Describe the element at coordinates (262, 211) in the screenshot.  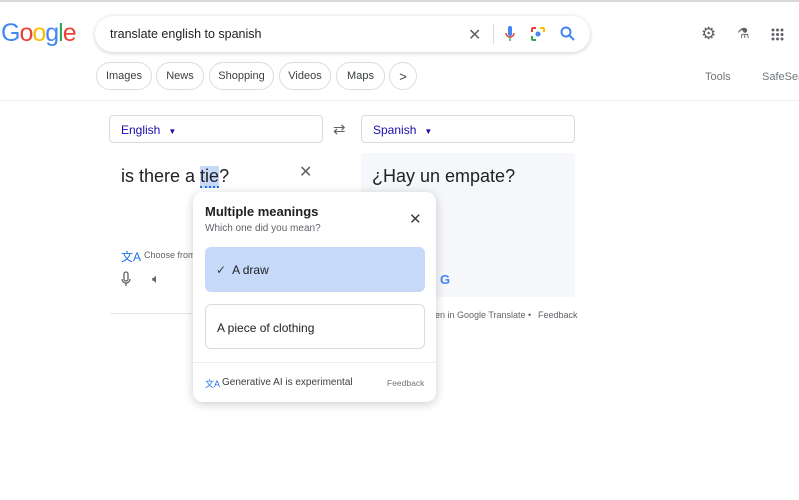
I see `popup-title: Multiple meanings` at that location.